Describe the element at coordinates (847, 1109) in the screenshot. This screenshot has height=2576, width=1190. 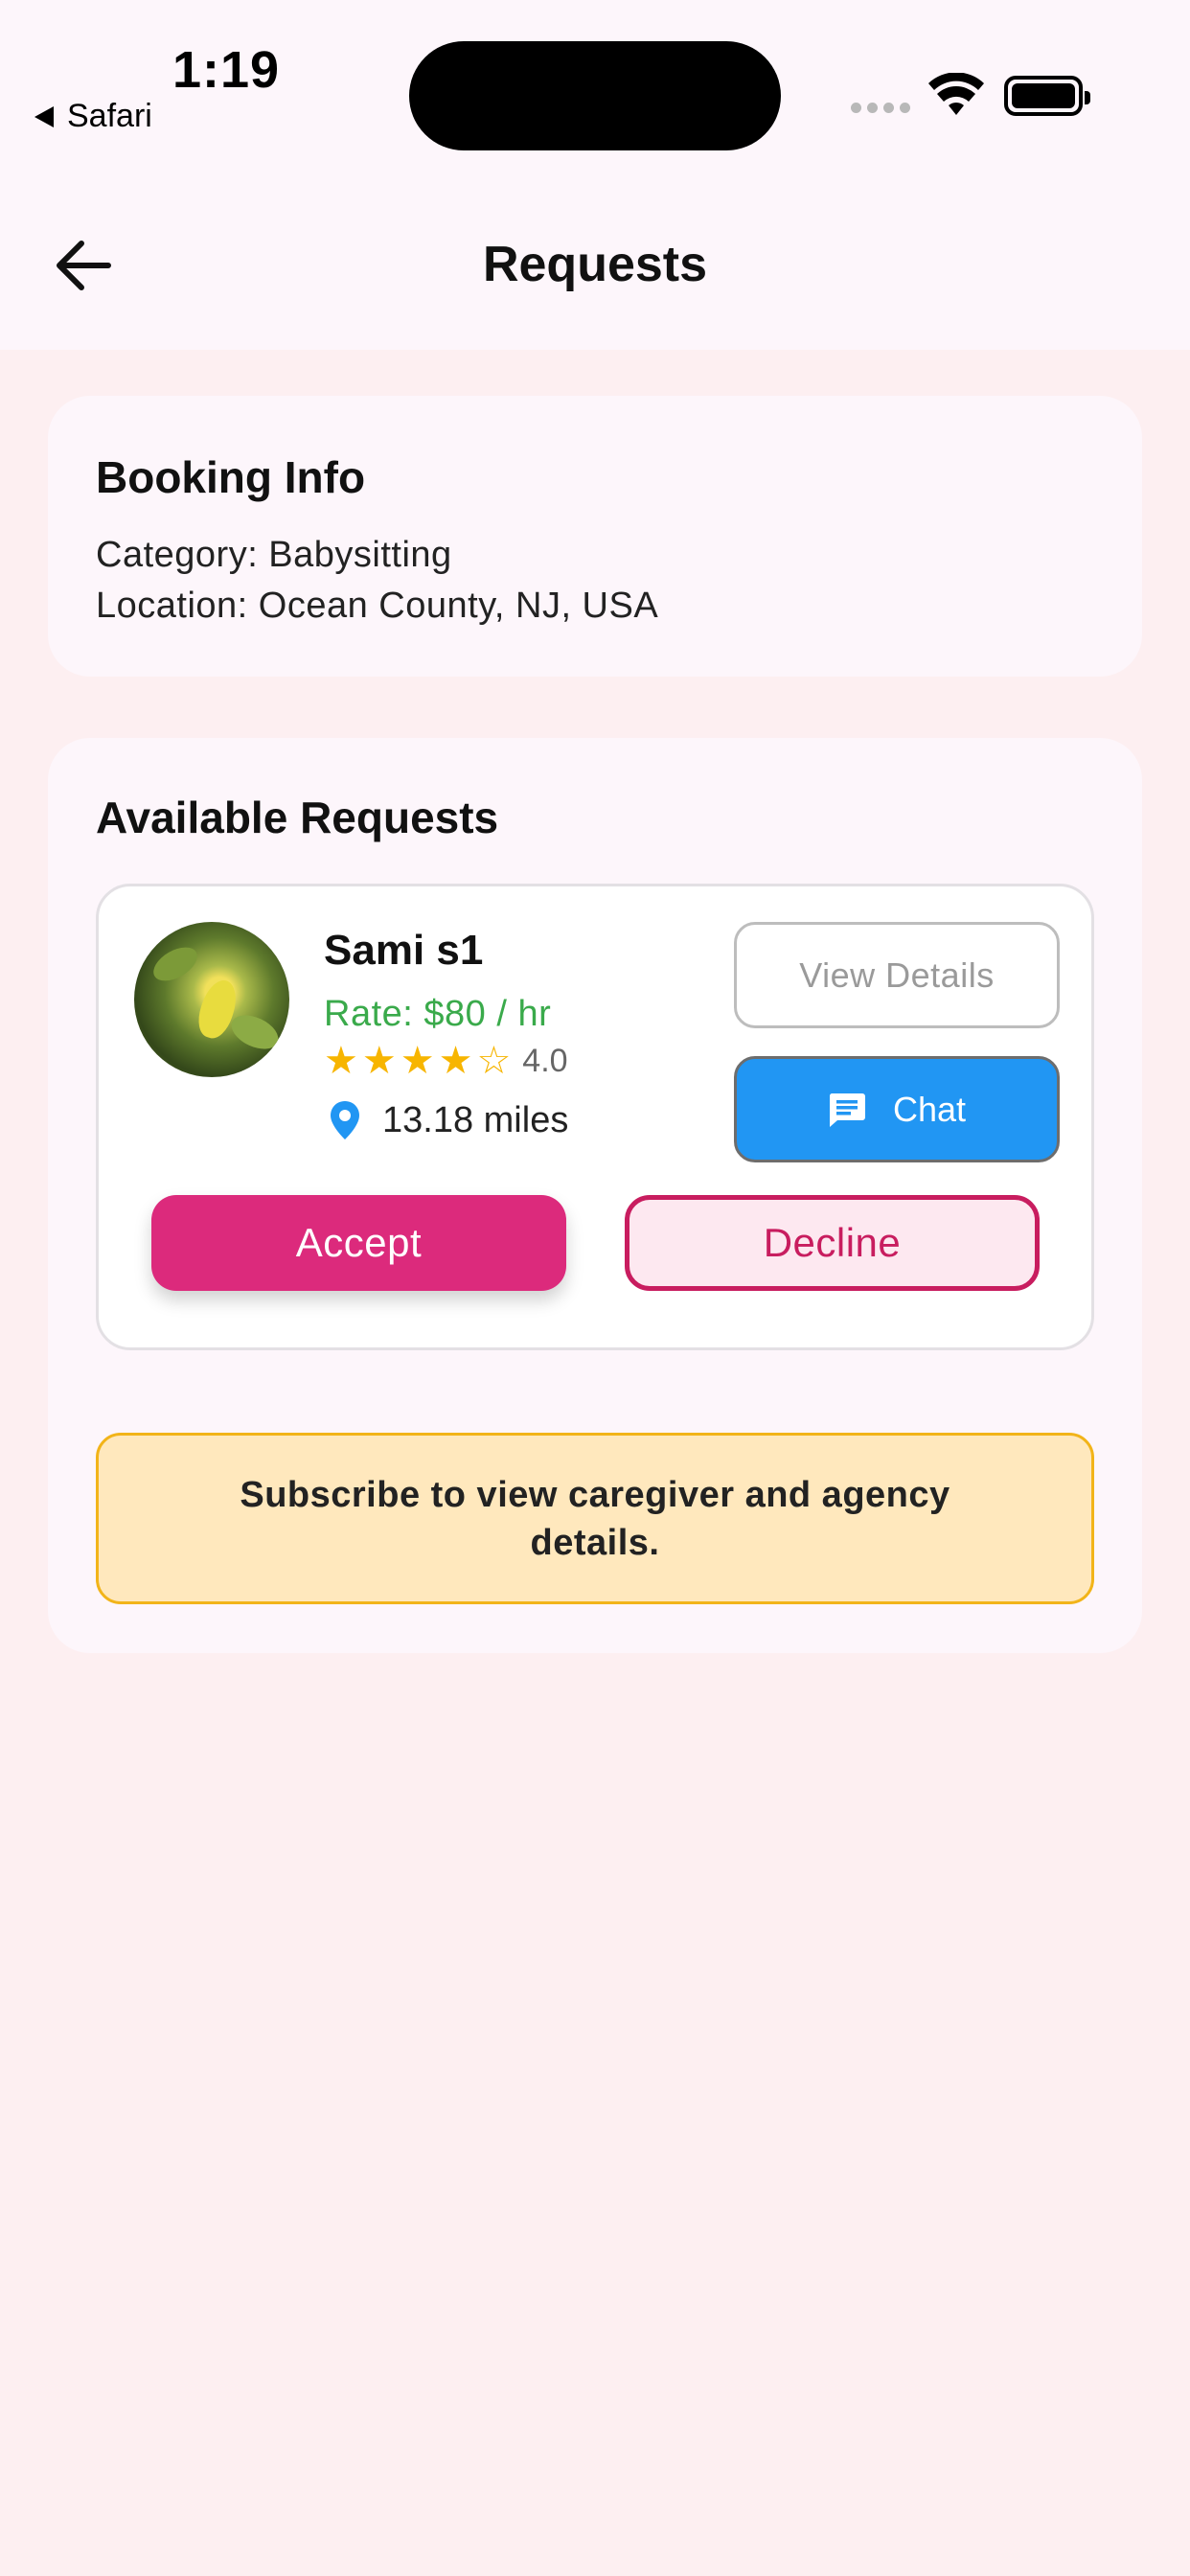
I see `chat-icon` at that location.